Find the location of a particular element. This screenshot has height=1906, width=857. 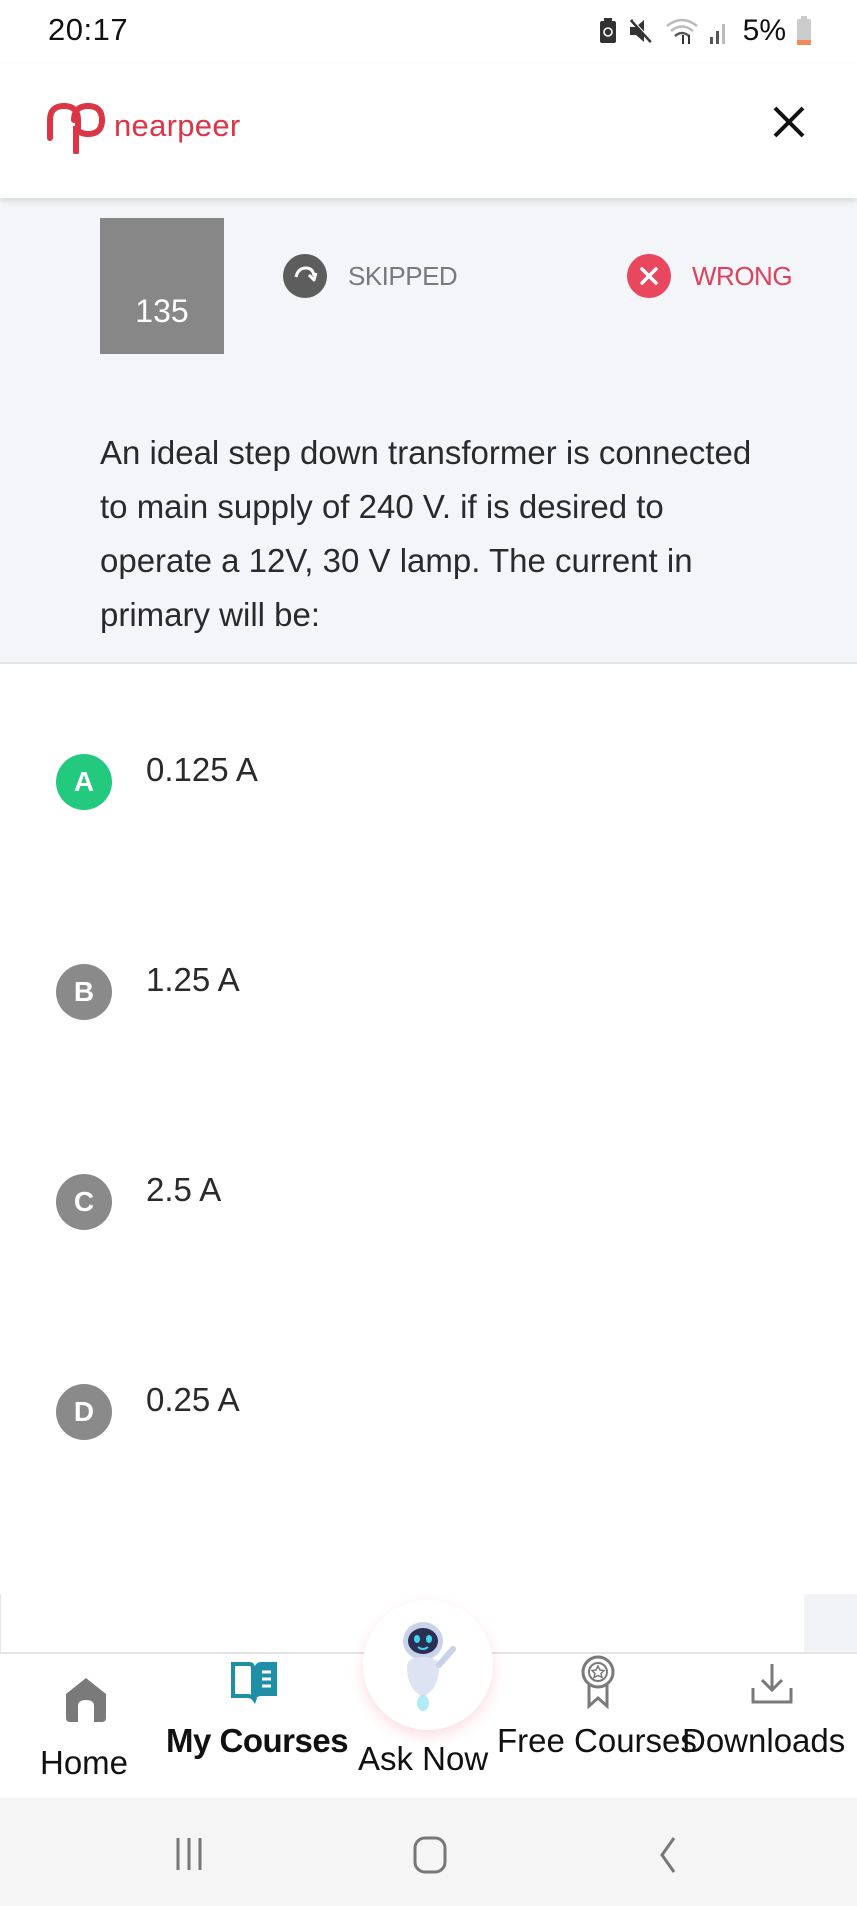

close-icon is located at coordinates (789, 122).